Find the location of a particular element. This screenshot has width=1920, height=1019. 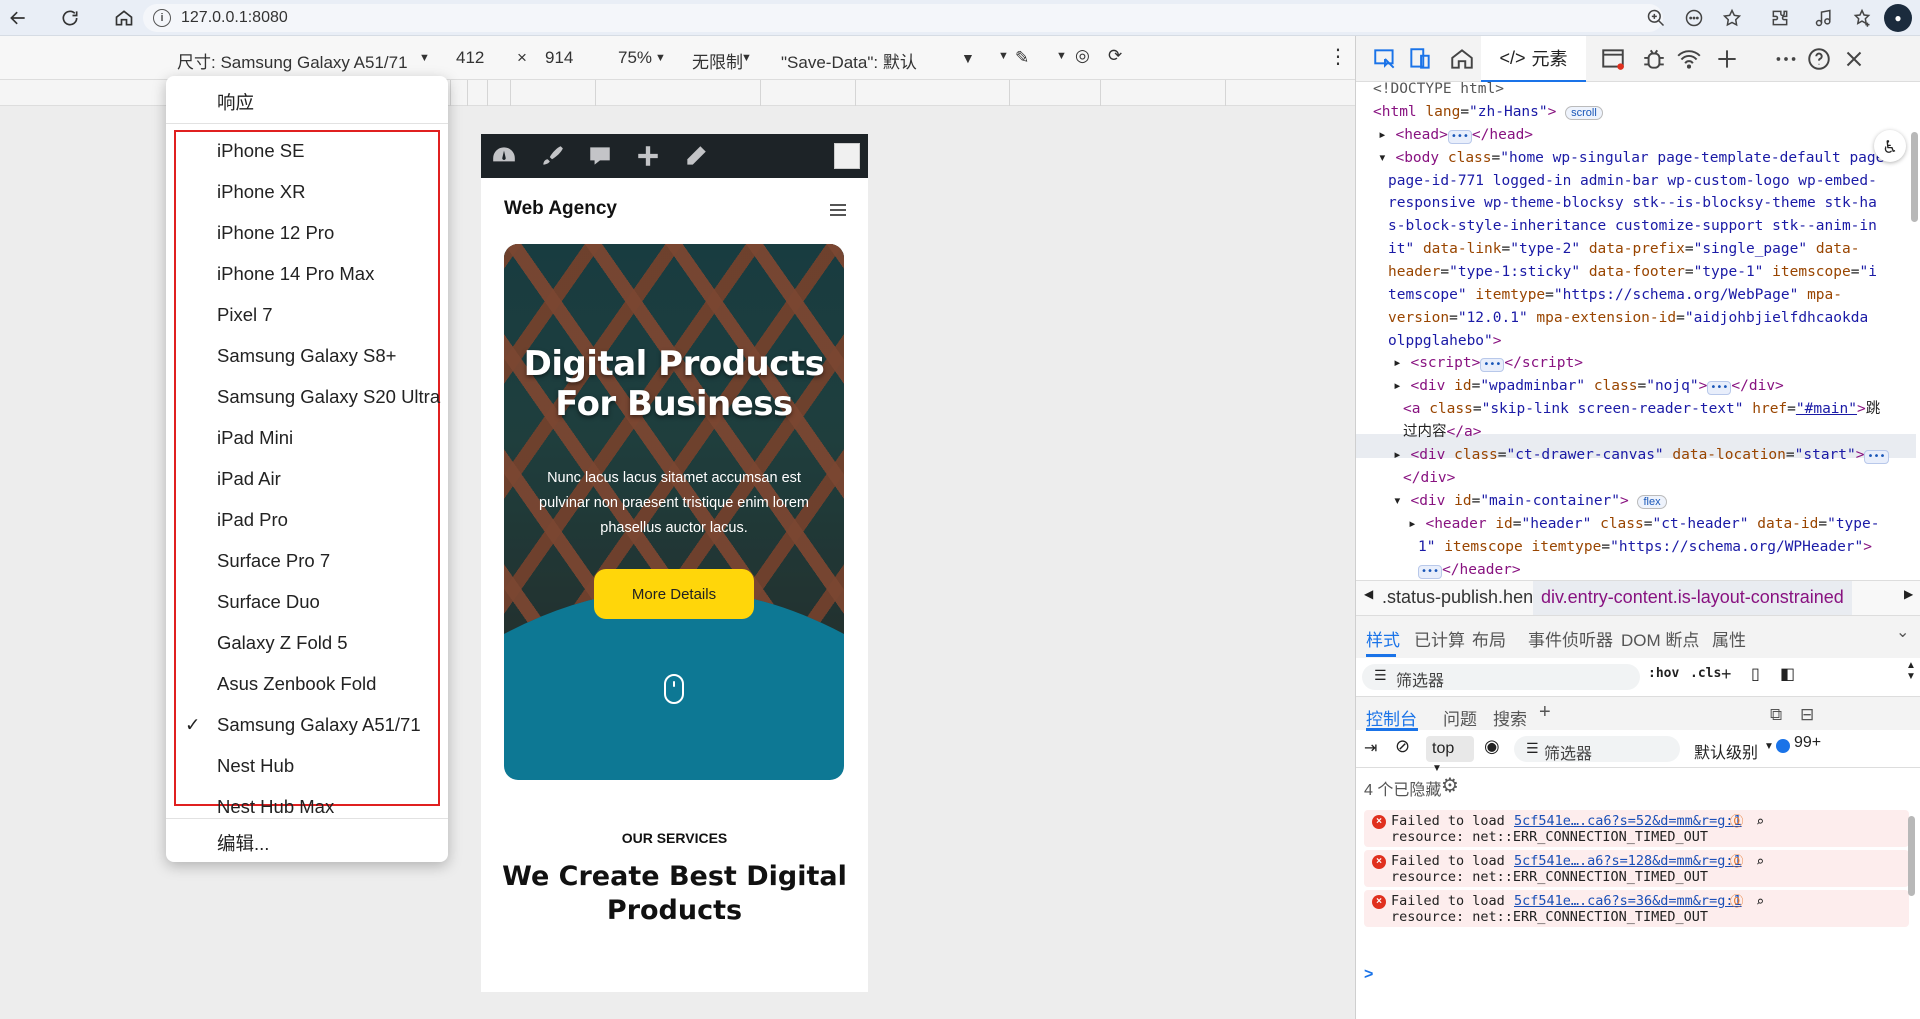

context-select: top ▼ is located at coordinates (1450, 755).